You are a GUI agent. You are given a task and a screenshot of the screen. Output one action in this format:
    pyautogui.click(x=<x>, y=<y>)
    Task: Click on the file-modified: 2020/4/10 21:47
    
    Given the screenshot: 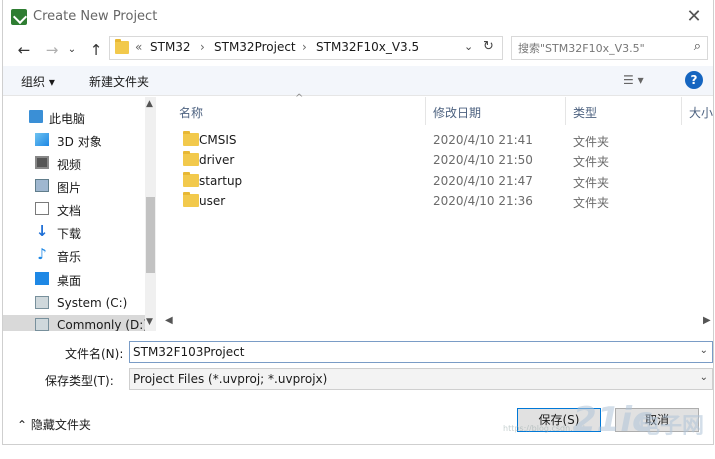 What is the action you would take?
    pyautogui.click(x=483, y=181)
    